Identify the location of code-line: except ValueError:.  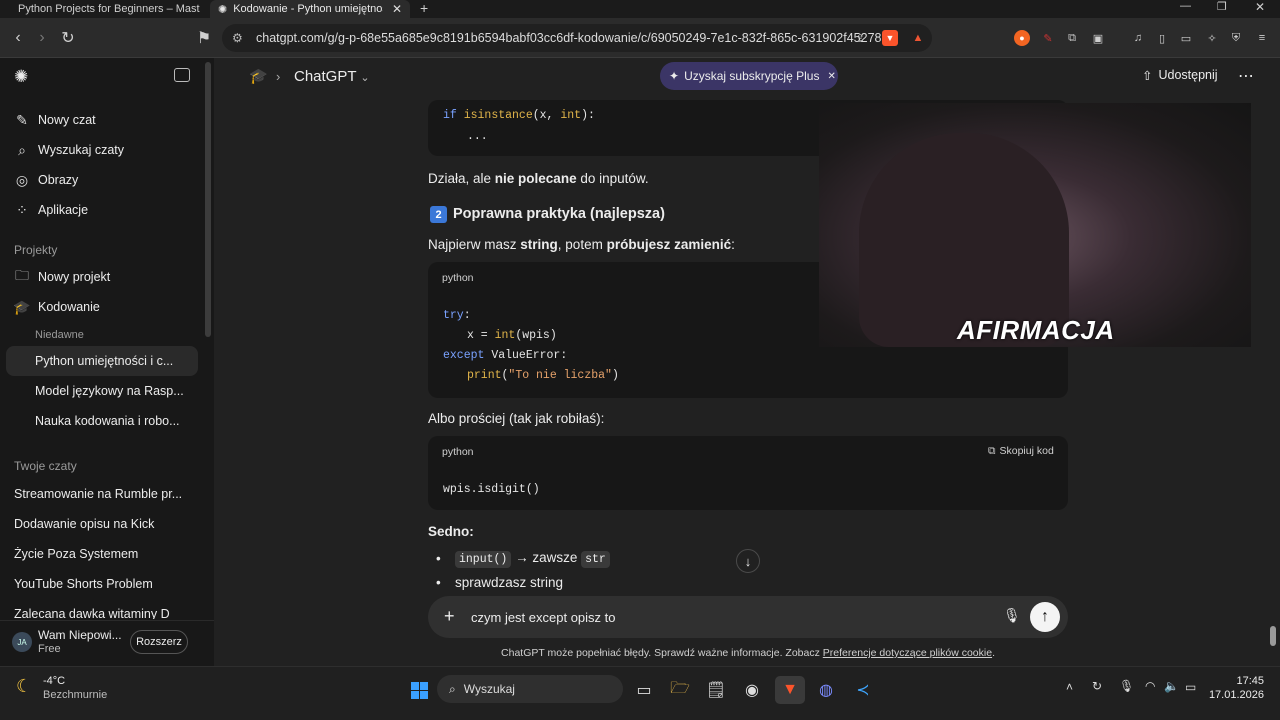
(505, 355).